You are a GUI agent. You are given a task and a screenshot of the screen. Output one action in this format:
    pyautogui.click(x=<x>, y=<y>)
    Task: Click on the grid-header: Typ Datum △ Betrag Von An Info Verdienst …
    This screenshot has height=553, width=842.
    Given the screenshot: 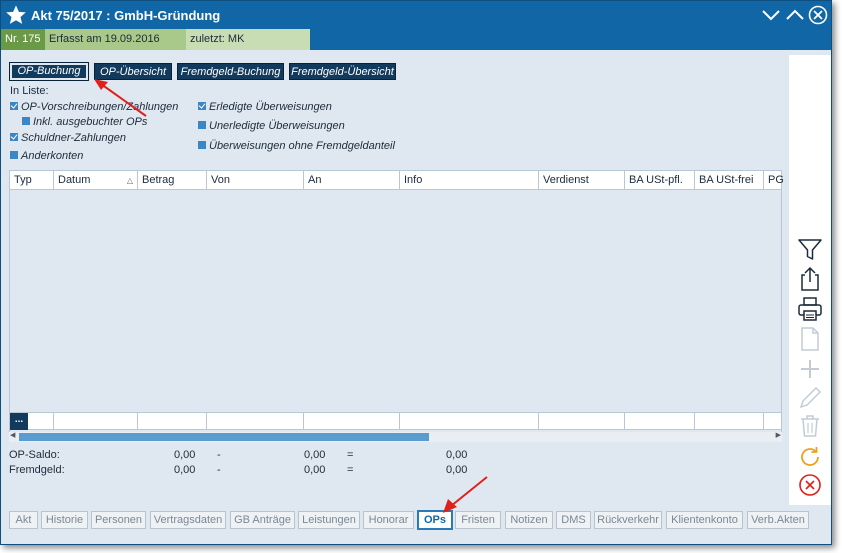 What is the action you would take?
    pyautogui.click(x=396, y=180)
    